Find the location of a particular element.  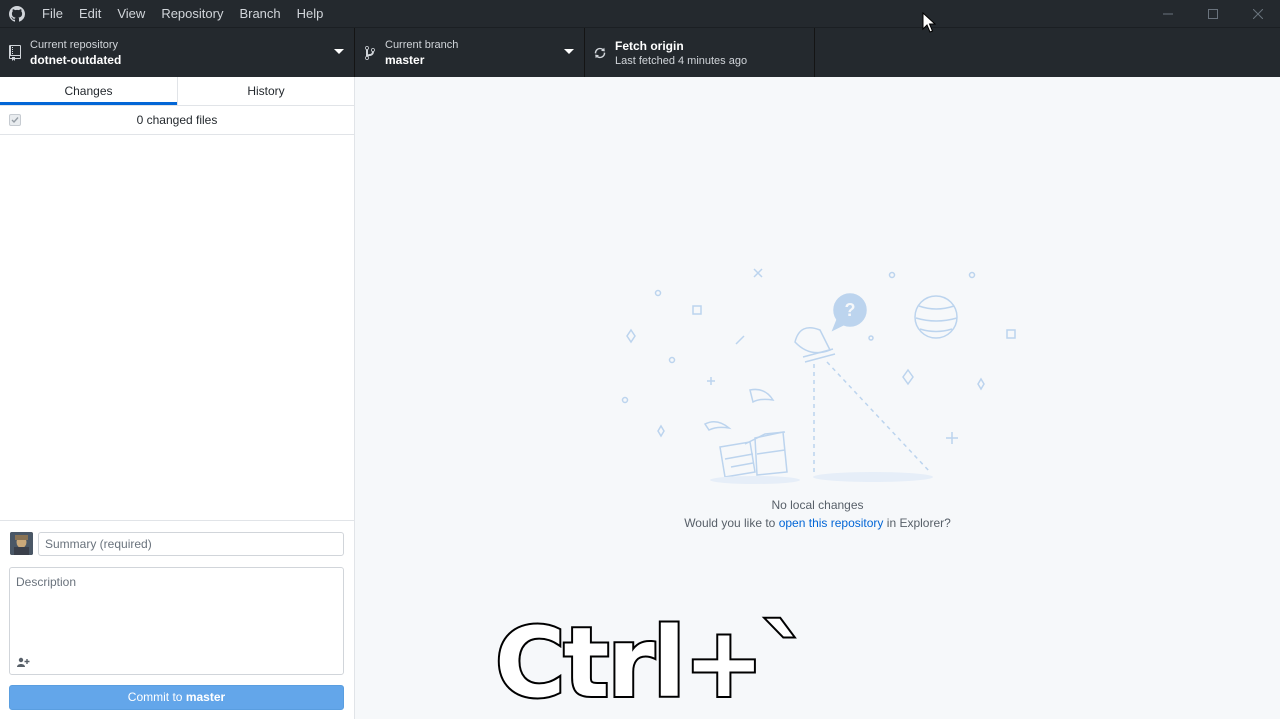

fetch-origin-label: Fetch origin is located at coordinates (649, 45).